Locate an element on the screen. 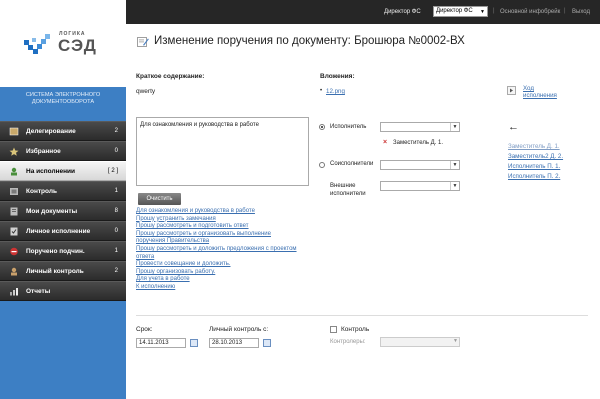 The image size is (600, 399). coexecutor-label: Соисполнители is located at coordinates (352, 164).